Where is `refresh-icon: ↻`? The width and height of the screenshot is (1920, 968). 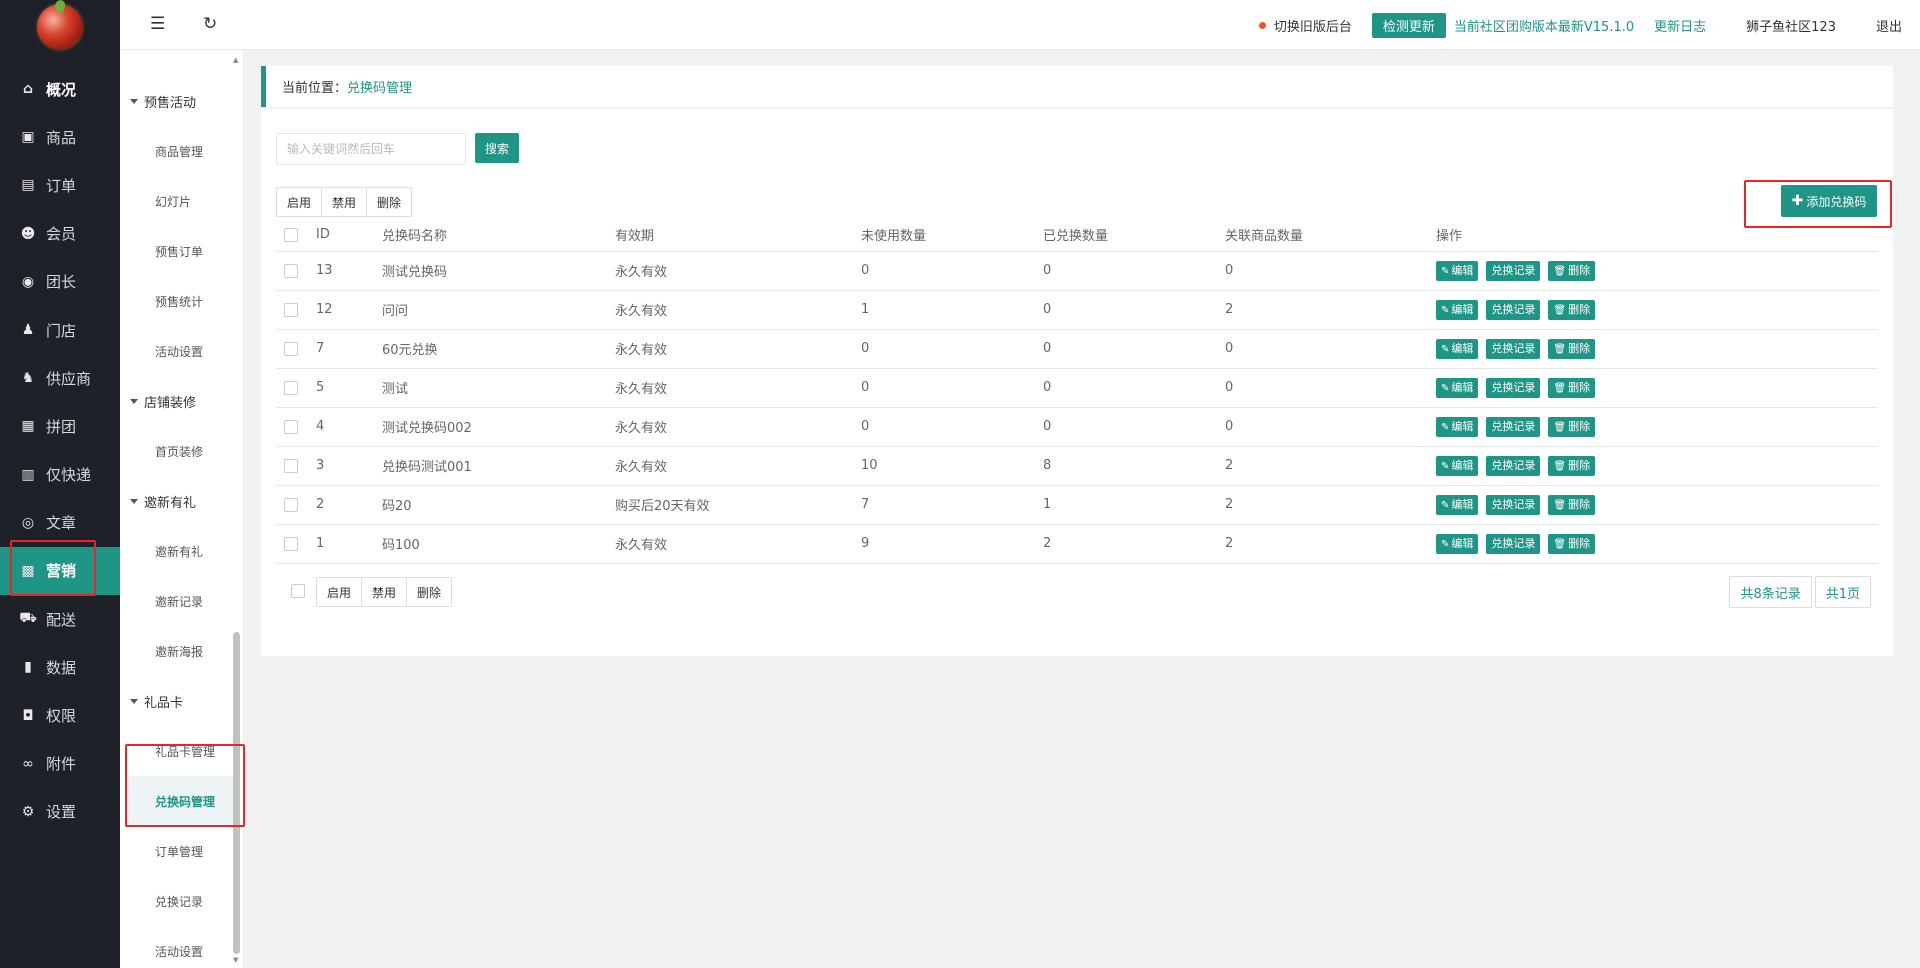
refresh-icon: ↻ is located at coordinates (210, 24).